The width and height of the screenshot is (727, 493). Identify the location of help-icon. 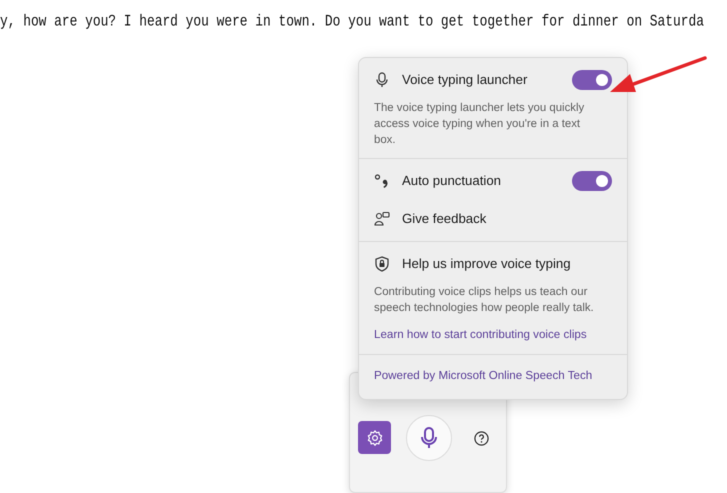
(481, 438).